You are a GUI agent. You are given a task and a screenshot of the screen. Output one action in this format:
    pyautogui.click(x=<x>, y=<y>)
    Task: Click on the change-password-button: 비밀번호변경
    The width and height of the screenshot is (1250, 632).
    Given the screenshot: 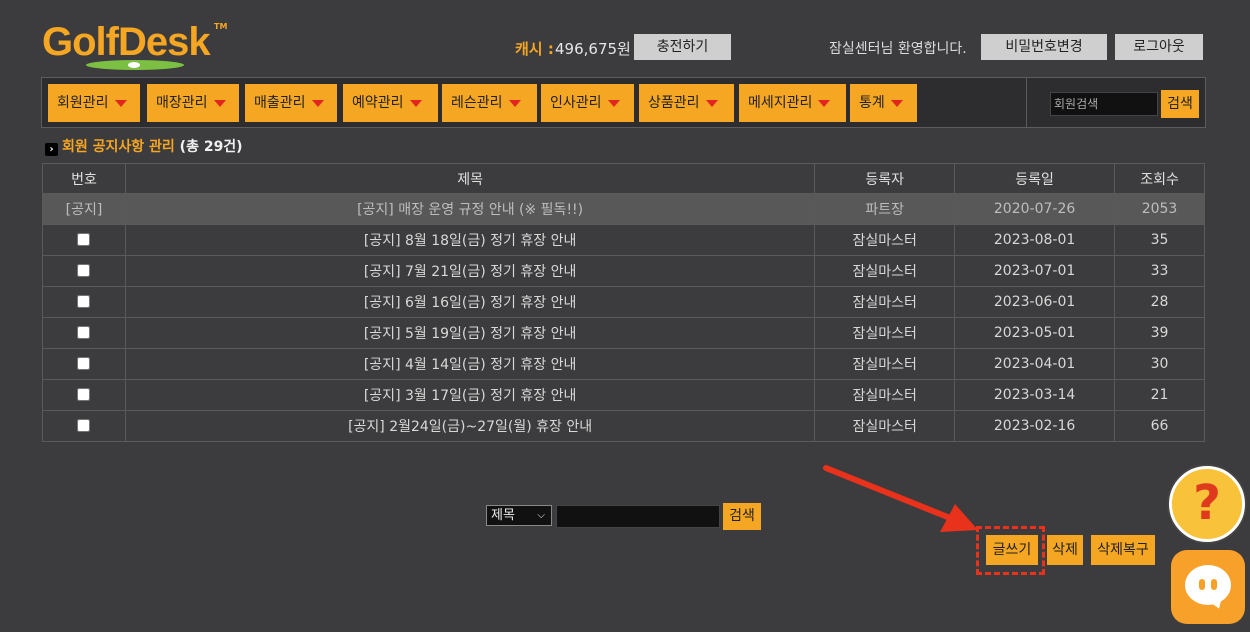 What is the action you would take?
    pyautogui.click(x=1044, y=47)
    